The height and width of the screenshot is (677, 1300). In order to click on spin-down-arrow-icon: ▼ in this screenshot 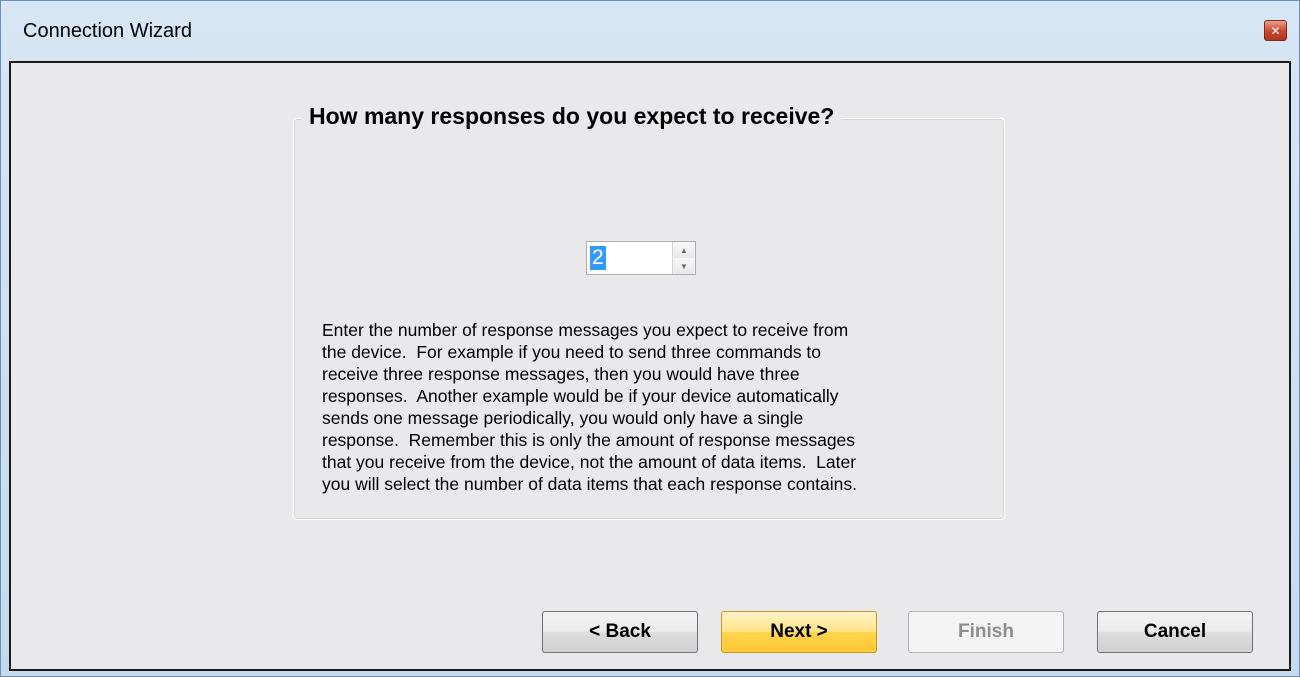, I will do `click(684, 266)`.